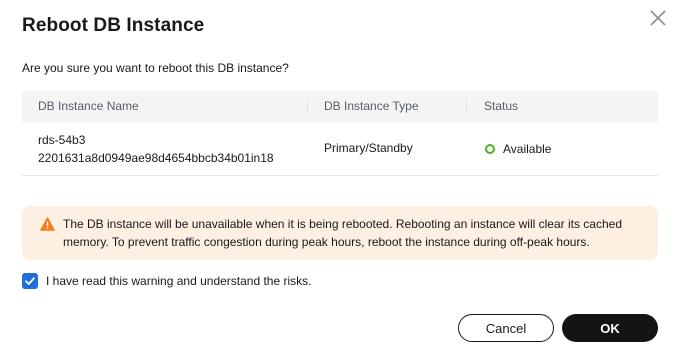 The width and height of the screenshot is (677, 351). I want to click on ok-button: OK, so click(610, 328).